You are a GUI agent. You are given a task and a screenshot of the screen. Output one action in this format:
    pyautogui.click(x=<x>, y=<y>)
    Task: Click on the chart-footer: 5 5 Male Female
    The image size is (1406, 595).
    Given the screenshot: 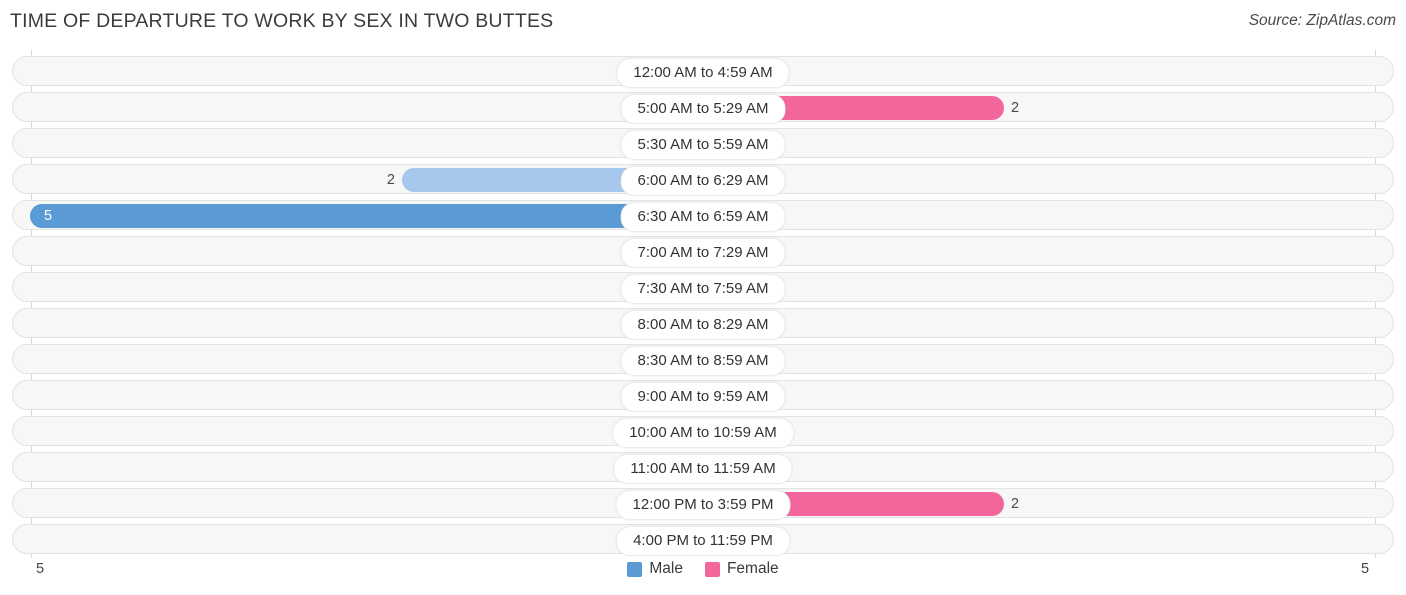 What is the action you would take?
    pyautogui.click(x=703, y=575)
    